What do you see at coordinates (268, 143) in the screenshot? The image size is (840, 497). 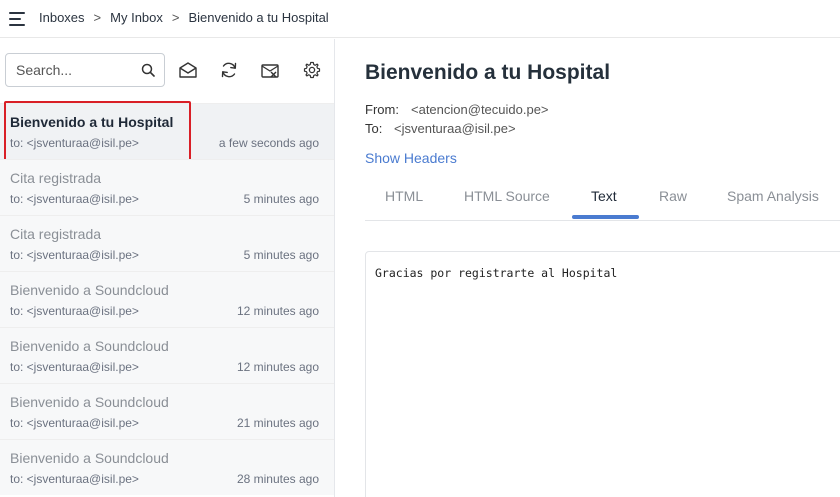 I see `message-time: a few seconds ago` at bounding box center [268, 143].